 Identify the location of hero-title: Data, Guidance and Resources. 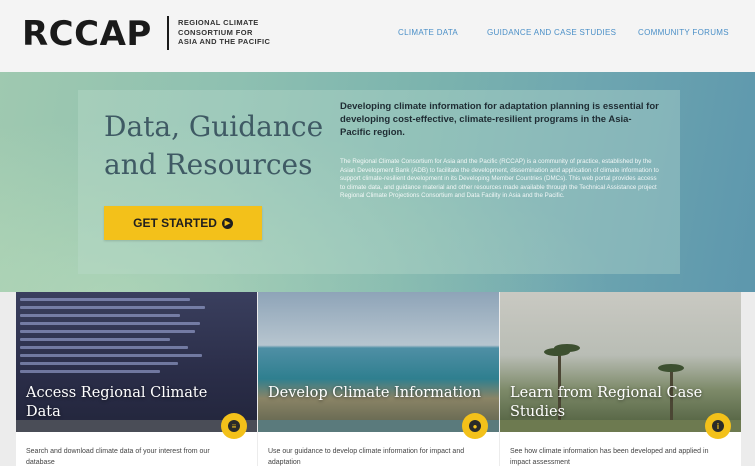
(214, 145).